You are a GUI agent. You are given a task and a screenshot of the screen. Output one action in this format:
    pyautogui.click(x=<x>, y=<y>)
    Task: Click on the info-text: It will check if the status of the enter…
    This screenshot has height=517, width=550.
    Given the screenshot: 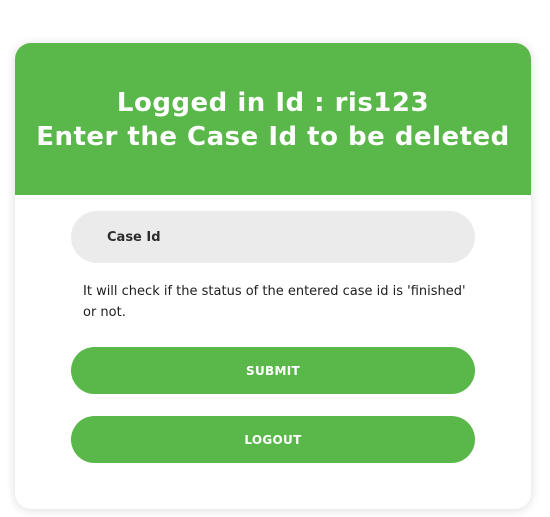 What is the action you would take?
    pyautogui.click(x=274, y=302)
    